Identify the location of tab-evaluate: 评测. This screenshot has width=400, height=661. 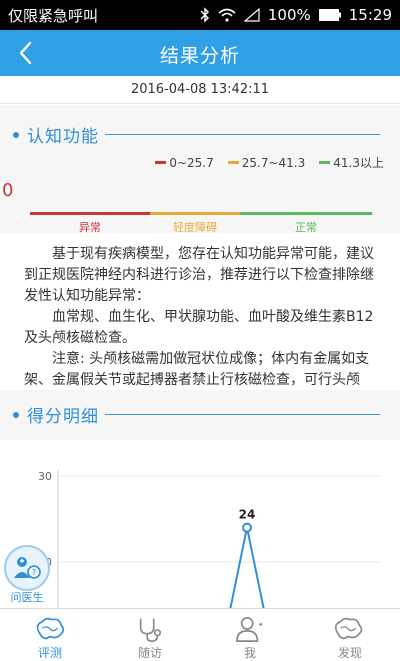
(50, 635).